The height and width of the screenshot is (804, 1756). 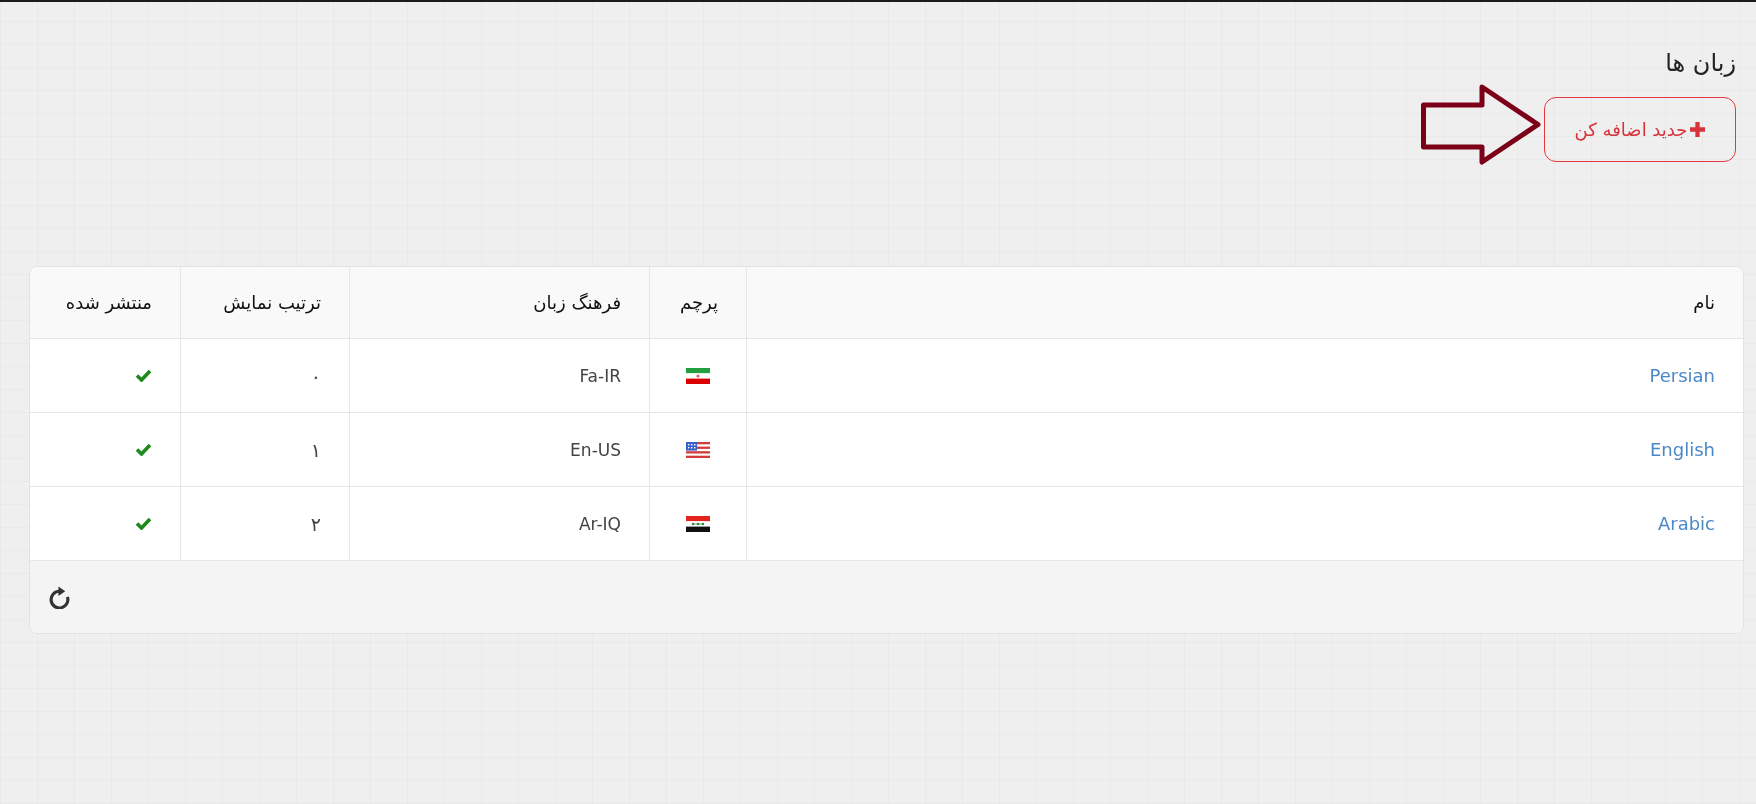 What do you see at coordinates (499, 303) in the screenshot?
I see `column-header: فرهنگ زبان` at bounding box center [499, 303].